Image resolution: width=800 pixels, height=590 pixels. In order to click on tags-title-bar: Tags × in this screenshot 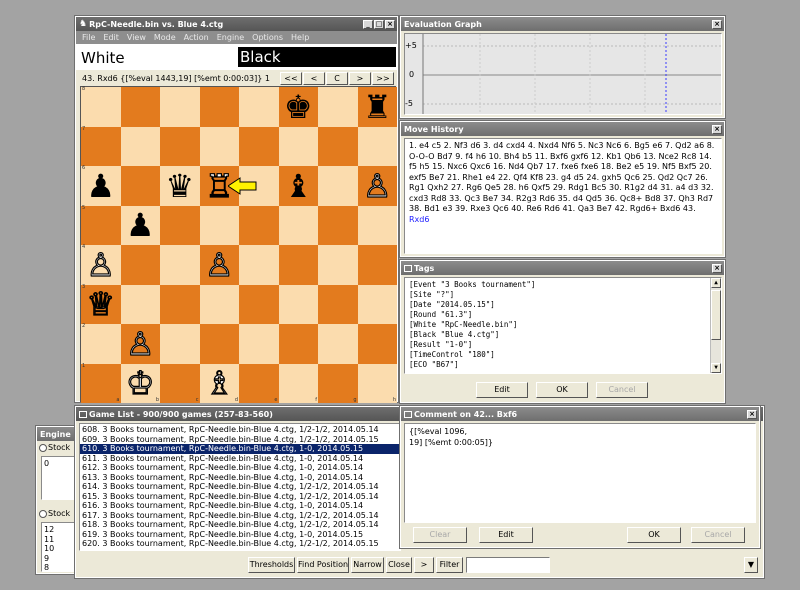, I will do `click(562, 268)`.